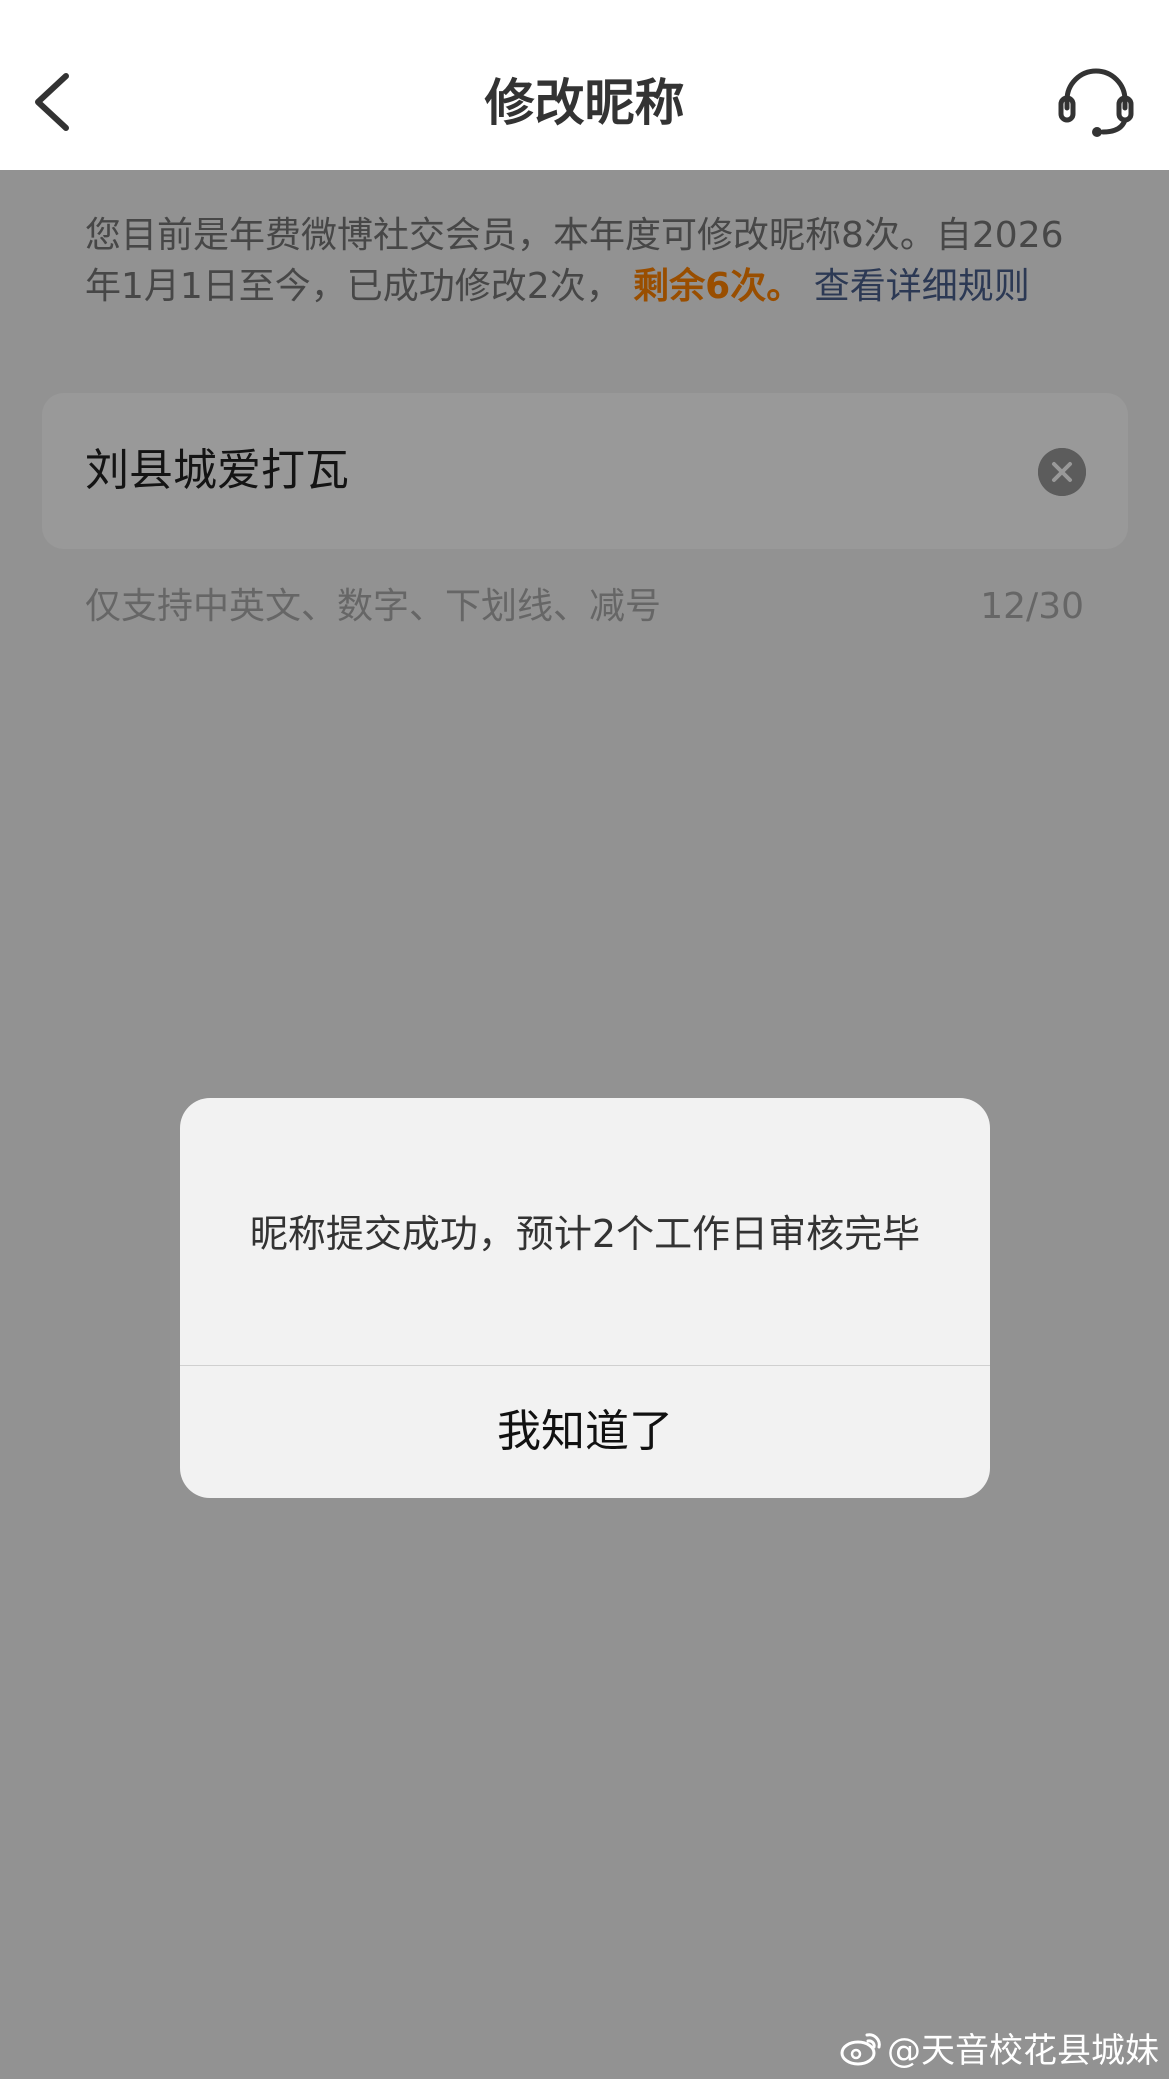 The width and height of the screenshot is (1169, 2079). Describe the element at coordinates (585, 1298) in the screenshot. I see `alert-dialog: 昵称提交成功，预计2个工作日审核完毕 我知道了` at that location.